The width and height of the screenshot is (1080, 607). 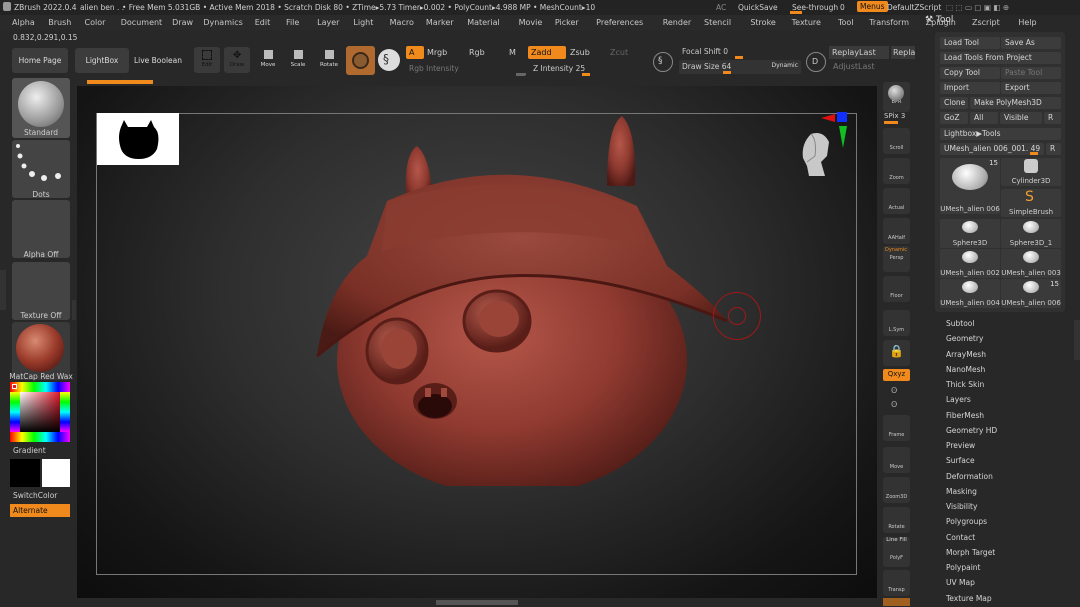 What do you see at coordinates (894, 404) in the screenshot?
I see `sym-icon-2: ʘ` at bounding box center [894, 404].